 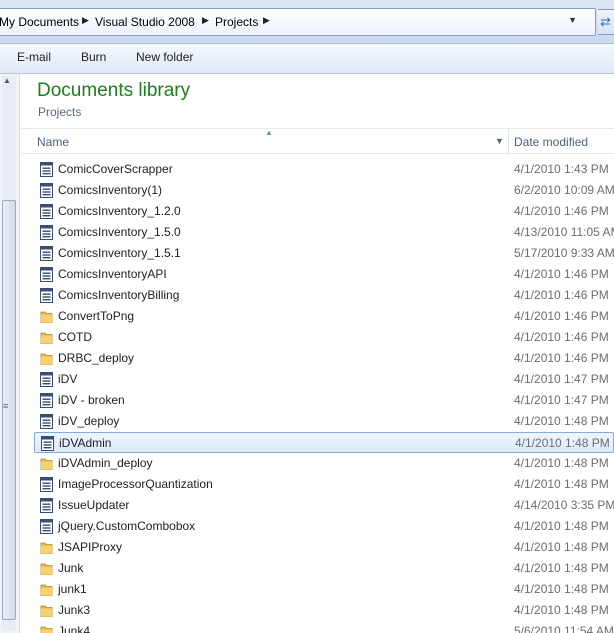 I want to click on file-name: JSAPIProxy, so click(x=90, y=547).